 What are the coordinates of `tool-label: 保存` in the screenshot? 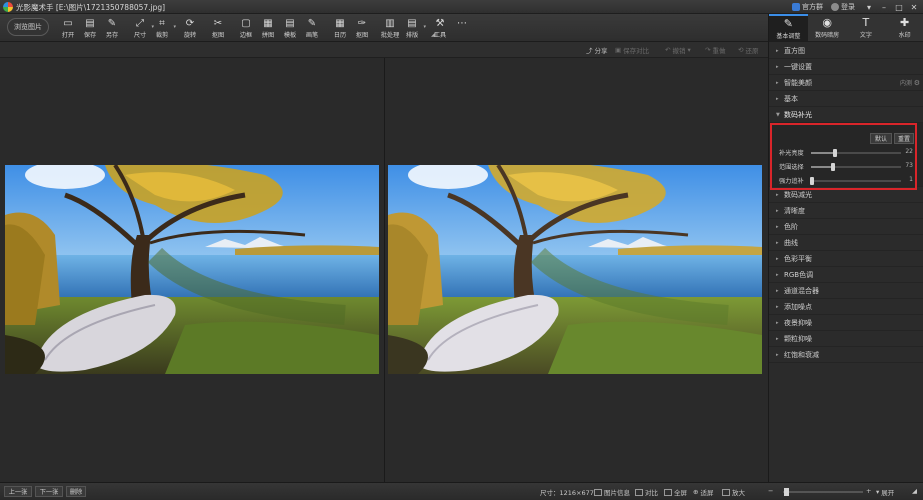 It's located at (90, 35).